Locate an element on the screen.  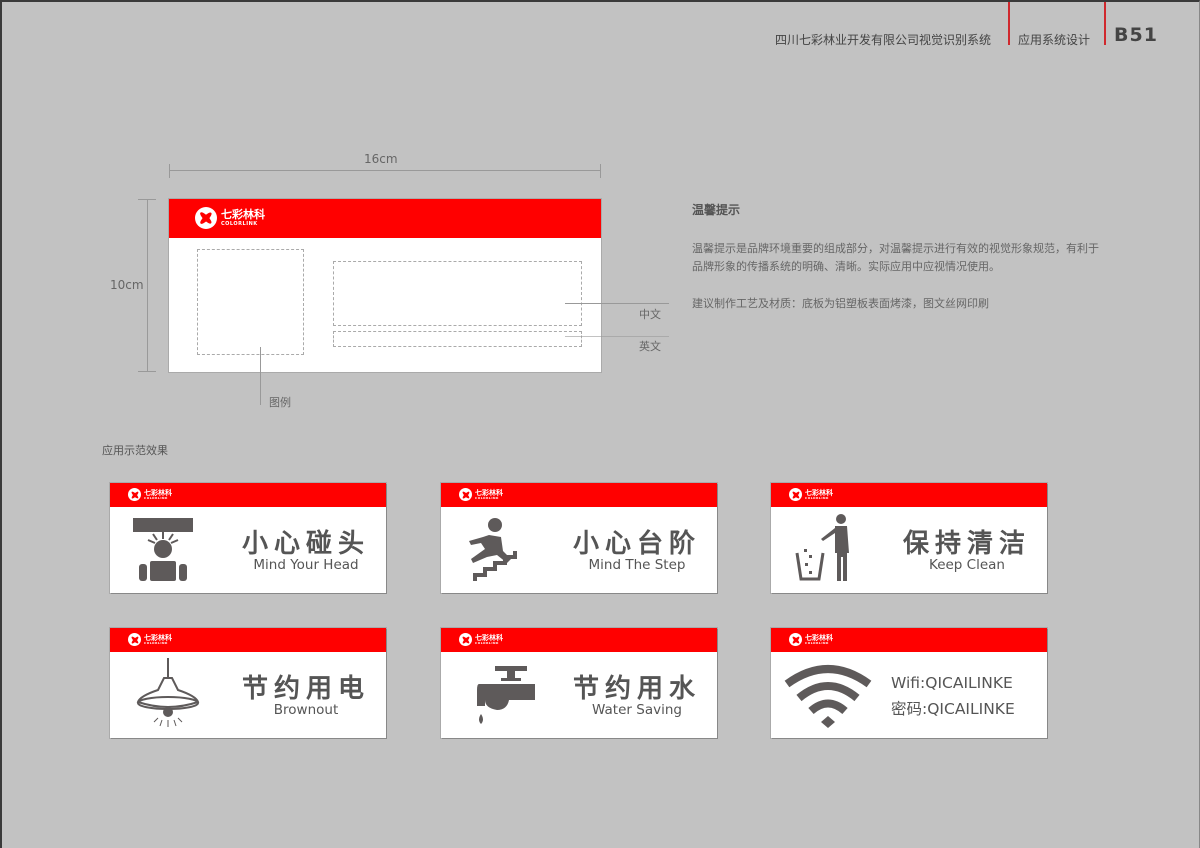
wifi-name-text: Wifi:QICAILINKE is located at coordinates (952, 683).